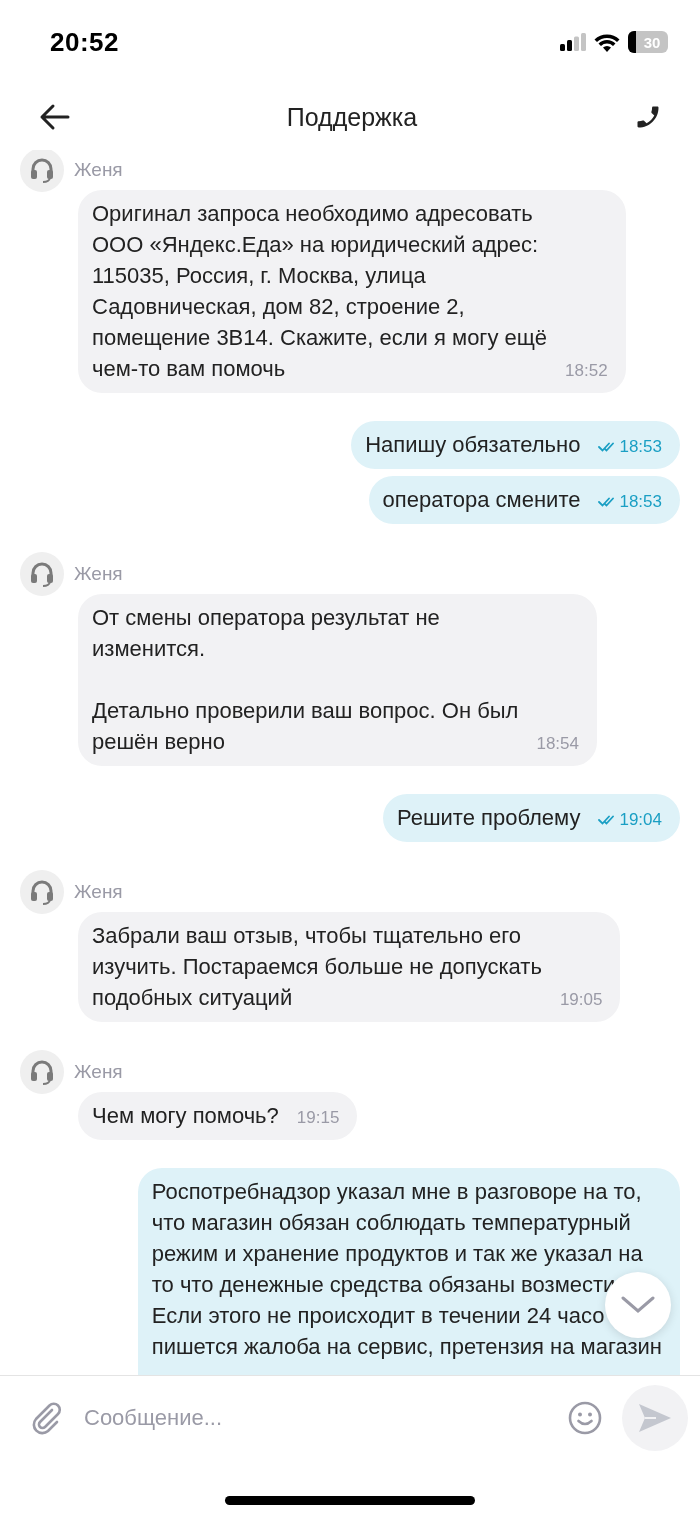  What do you see at coordinates (396, 1192) in the screenshot?
I see `message-line: Роспотребнадзор указал мне в разговоре на то,` at bounding box center [396, 1192].